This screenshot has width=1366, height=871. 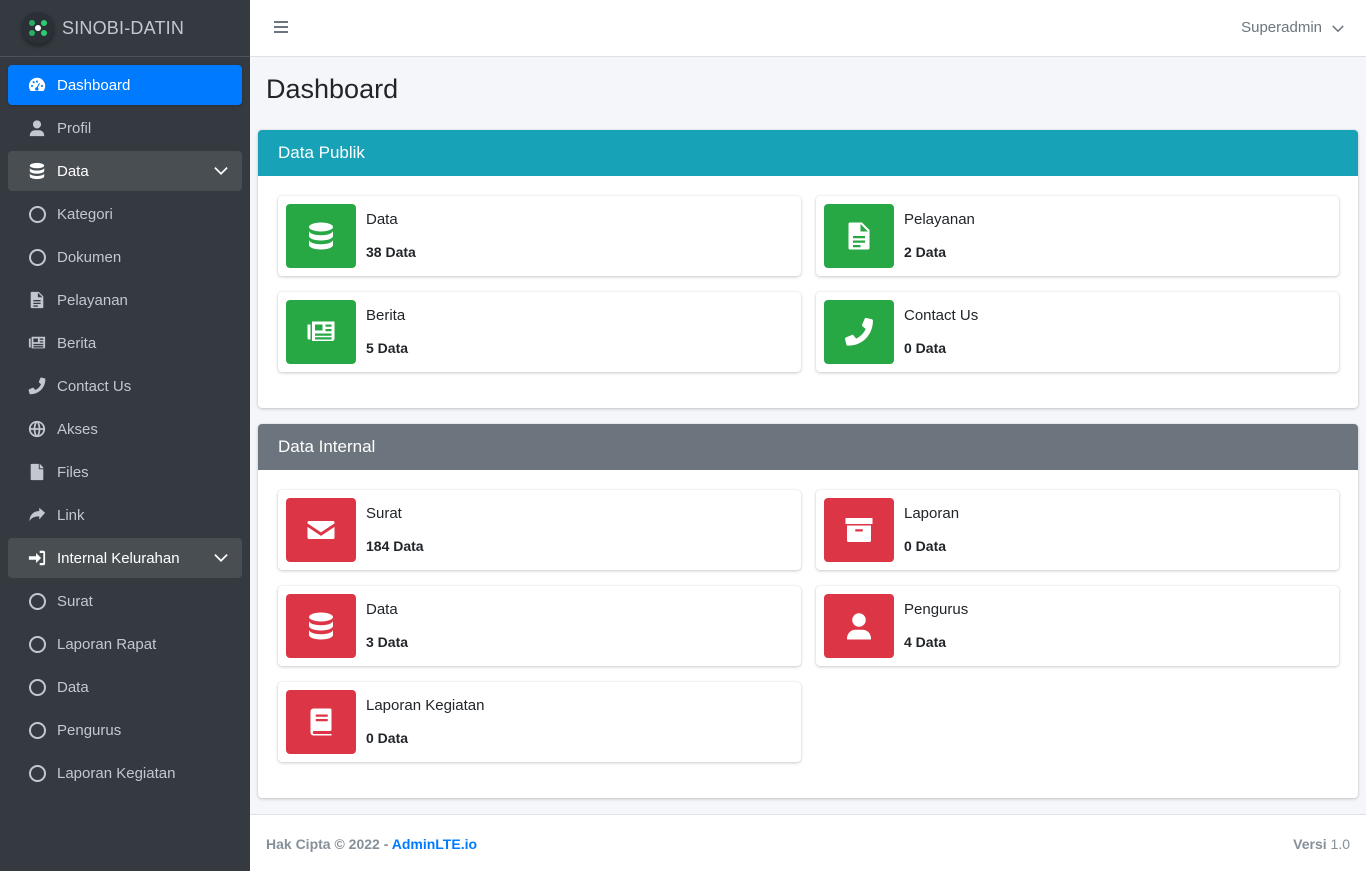 I want to click on sidebar-item-kategori: Kategori, so click(x=125, y=214).